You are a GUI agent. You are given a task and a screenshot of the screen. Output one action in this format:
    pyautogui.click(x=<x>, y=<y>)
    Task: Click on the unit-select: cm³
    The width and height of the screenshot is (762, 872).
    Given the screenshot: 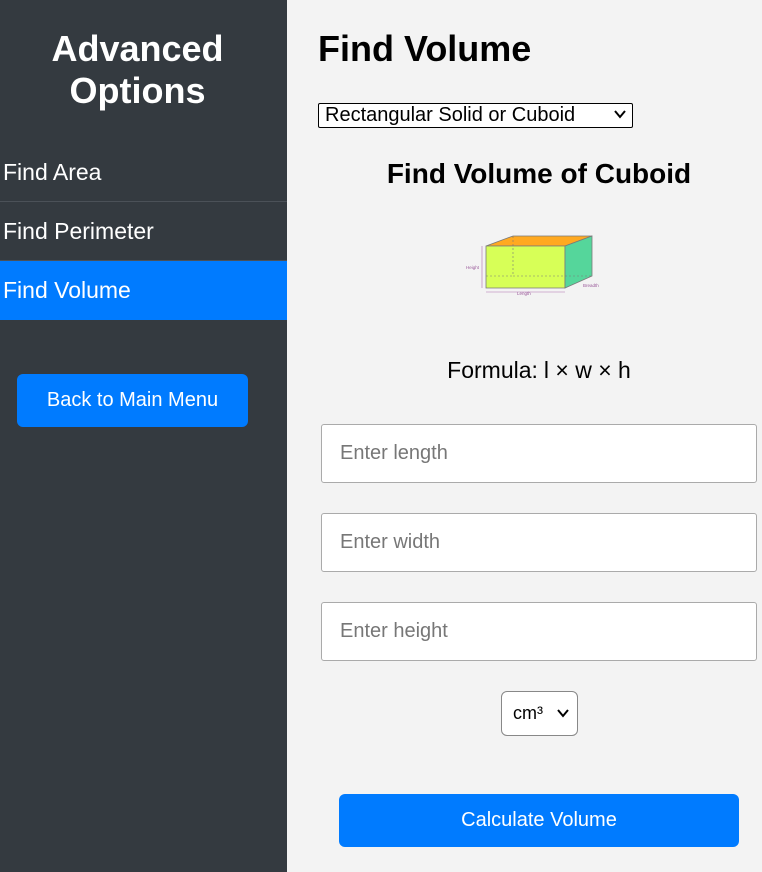 What is the action you would take?
    pyautogui.click(x=539, y=713)
    